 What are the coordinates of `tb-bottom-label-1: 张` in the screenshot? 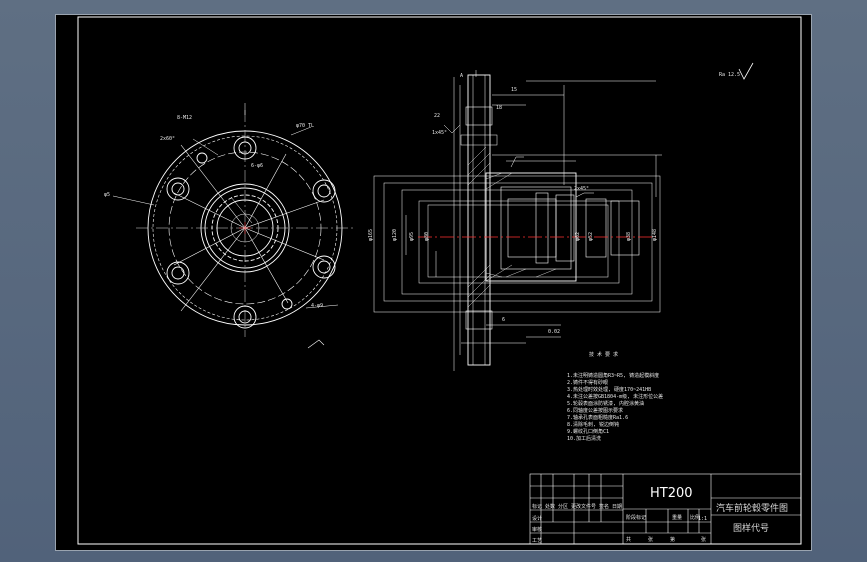 It's located at (650, 539).